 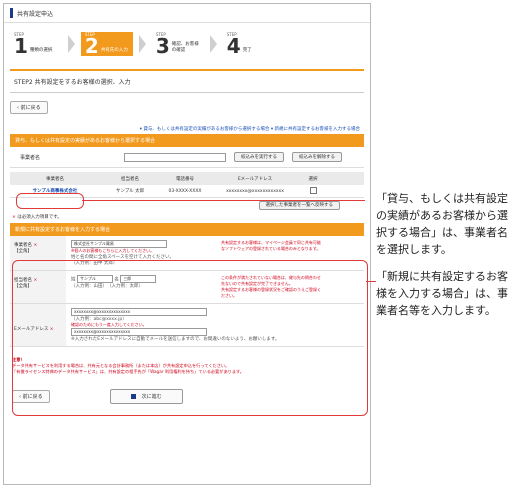 I want to click on company-hint-1: ※個人のお客様もこちらに入力してください。, so click(x=113, y=250).